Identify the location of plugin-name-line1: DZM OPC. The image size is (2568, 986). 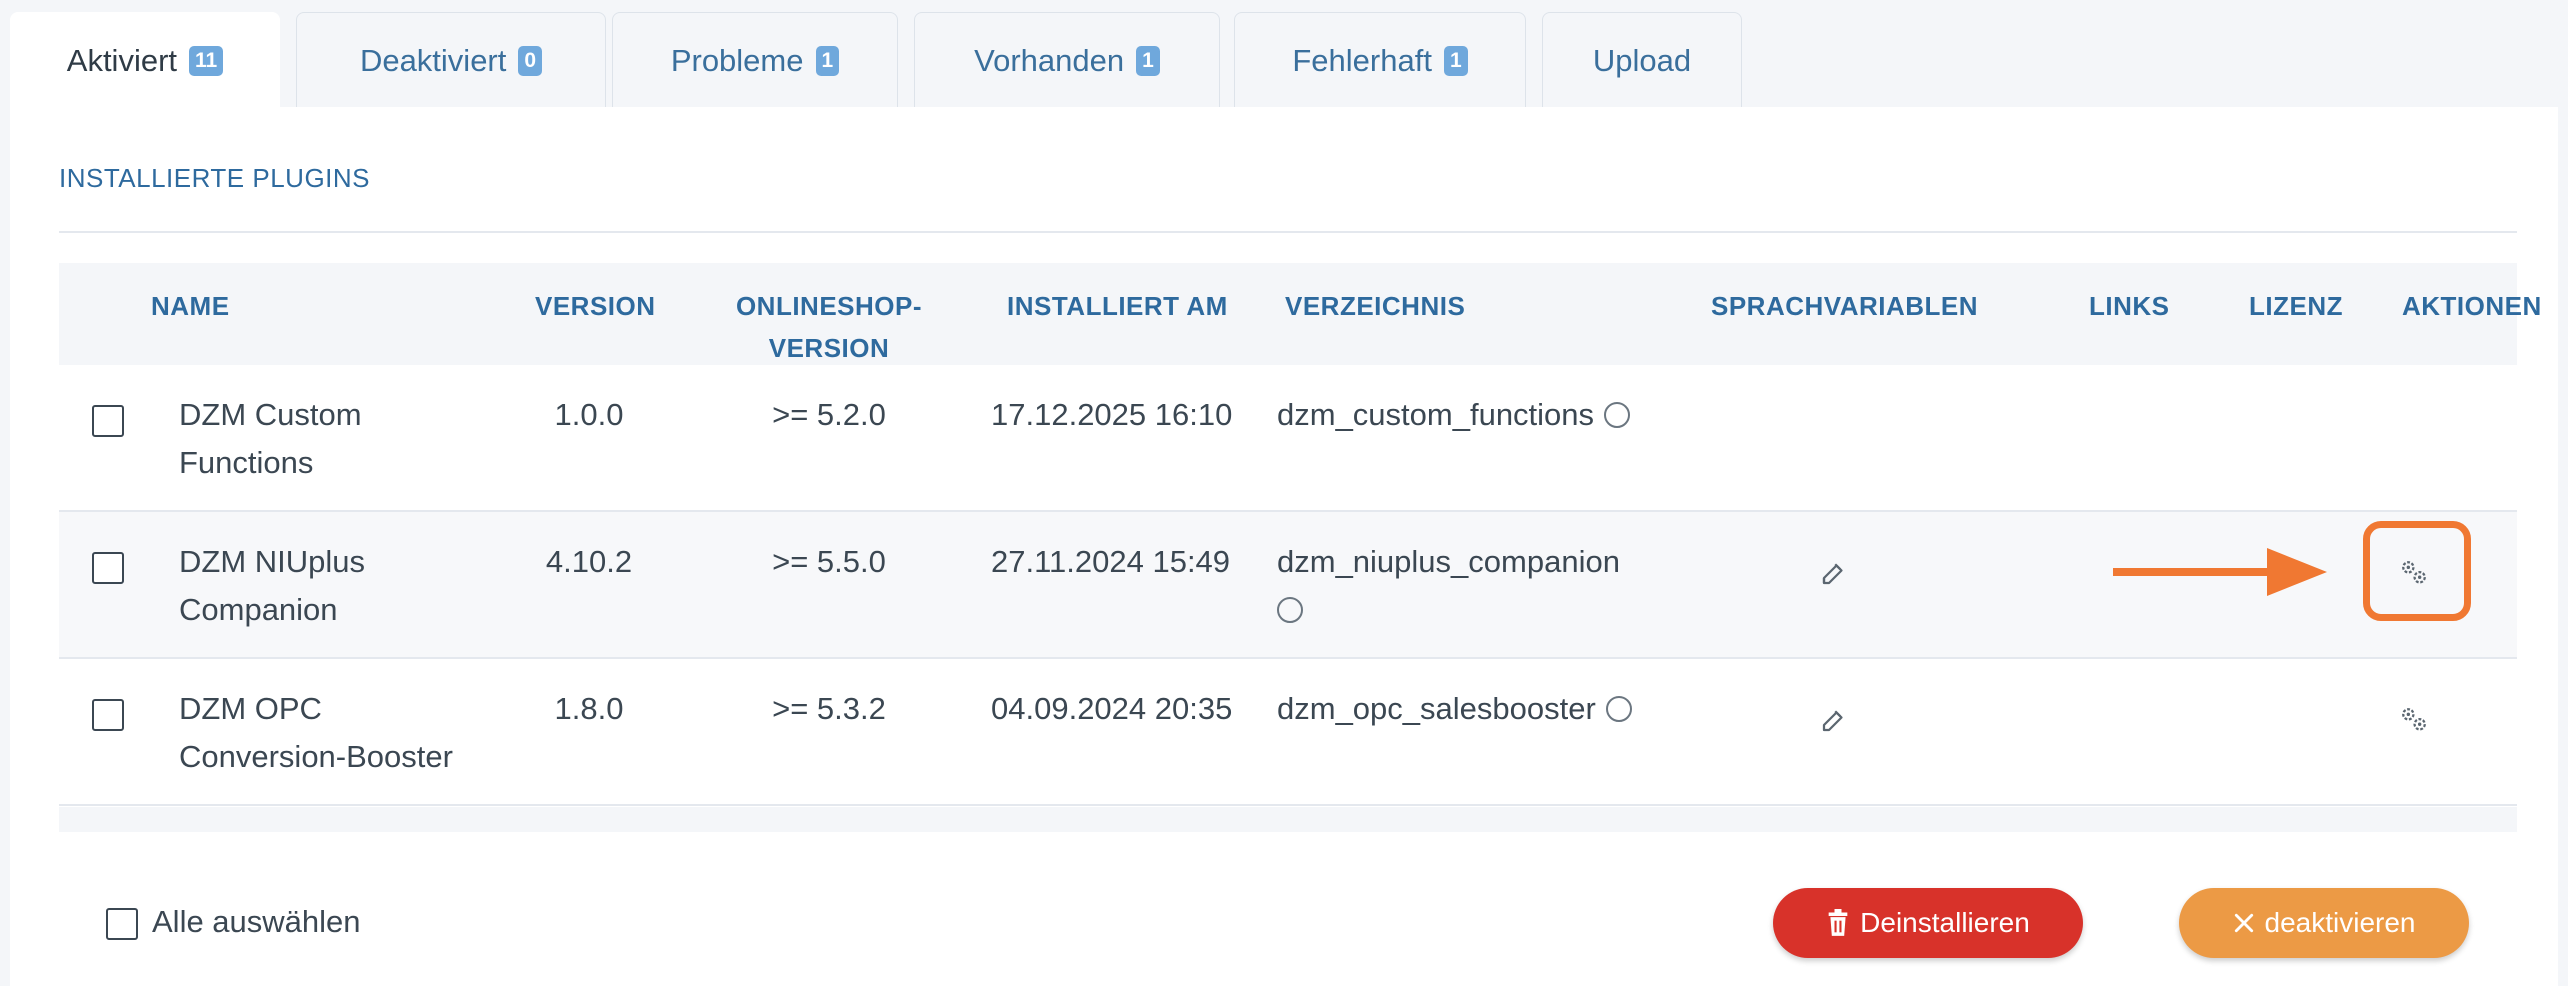
(250, 708).